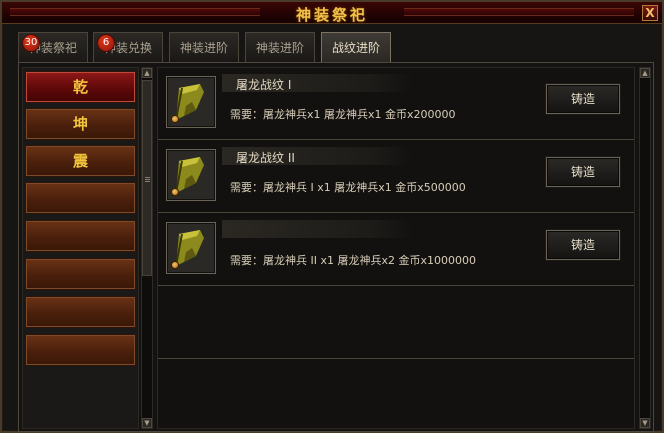  Describe the element at coordinates (396, 104) in the screenshot. I see `list-item: 屠龙战纹 I 需要：屠龙神兵x1 屠龙神兵x1 金币x200000 铸造` at that location.